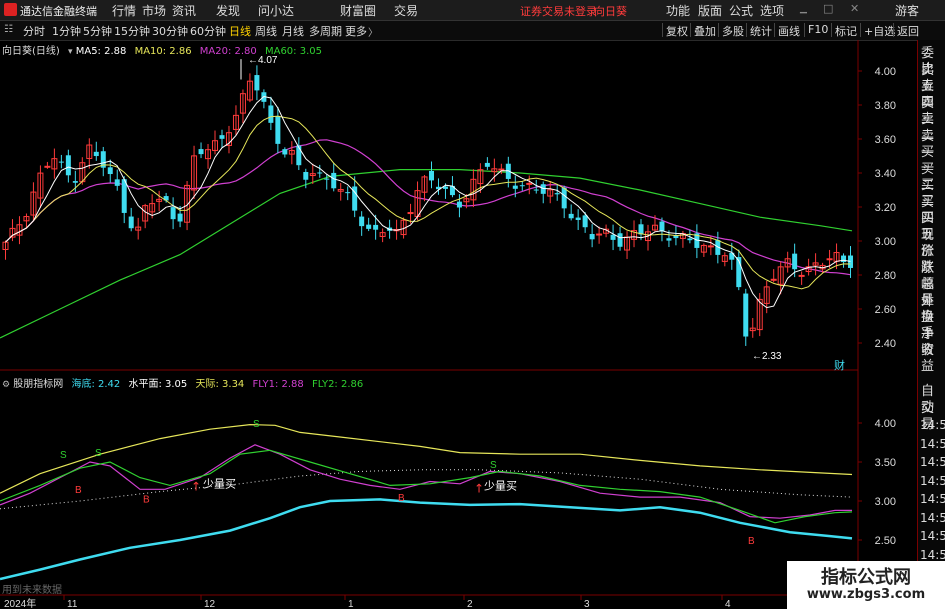  What do you see at coordinates (816, 30) in the screenshot?
I see `toolbar-f10-button: F10` at bounding box center [816, 30].